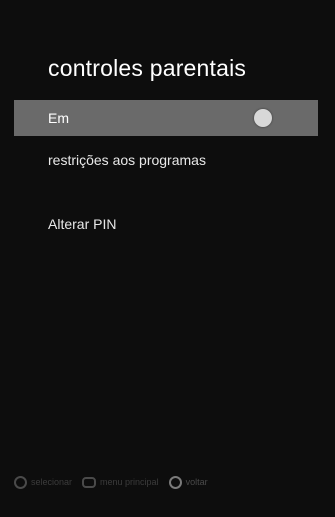  I want to click on hint-label: voltar, so click(196, 482).